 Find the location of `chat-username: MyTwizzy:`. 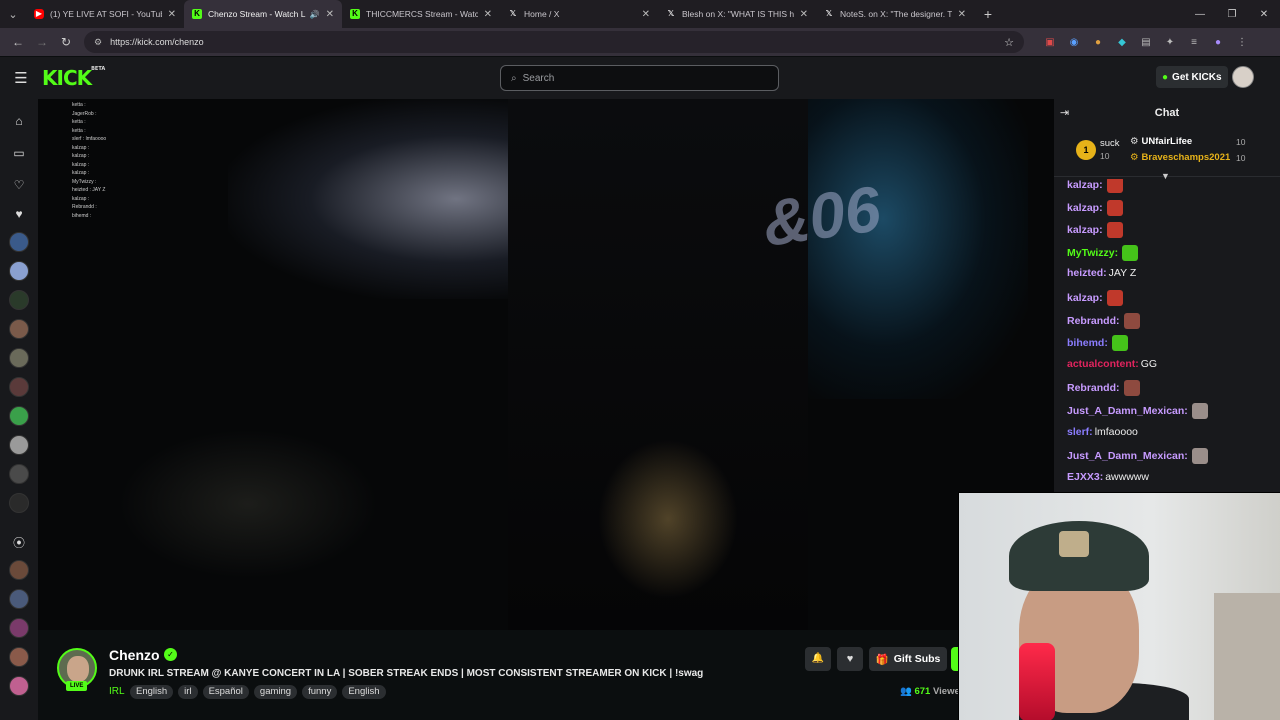

chat-username: MyTwizzy: is located at coordinates (1092, 253).